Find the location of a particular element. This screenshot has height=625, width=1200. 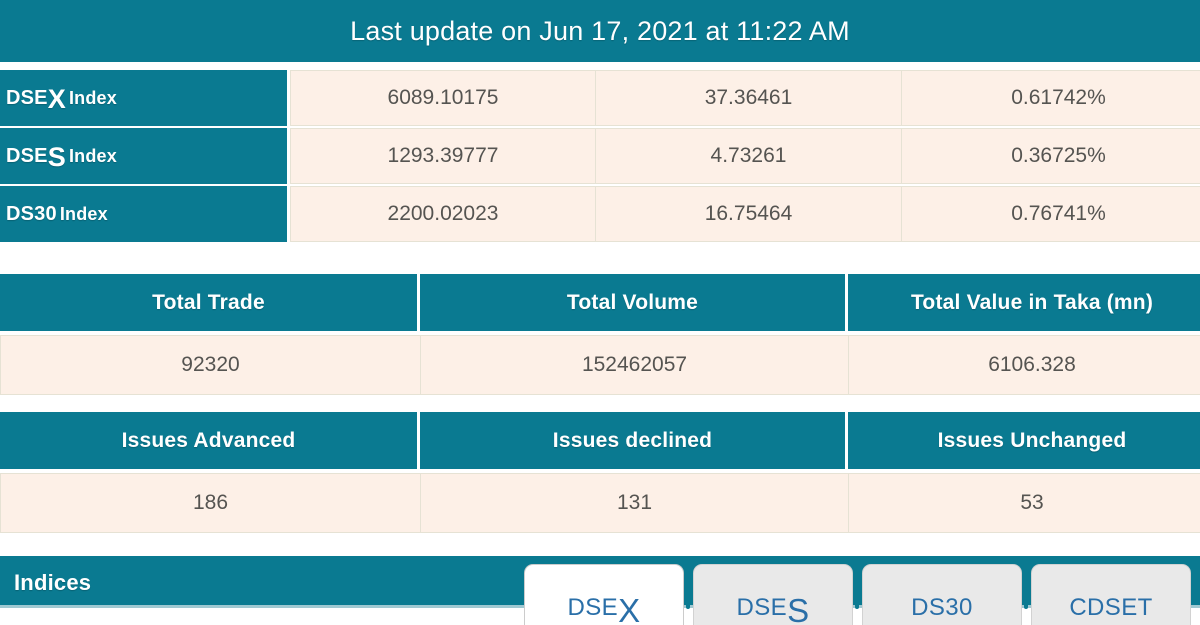

indices-title: Indices is located at coordinates (53, 582).